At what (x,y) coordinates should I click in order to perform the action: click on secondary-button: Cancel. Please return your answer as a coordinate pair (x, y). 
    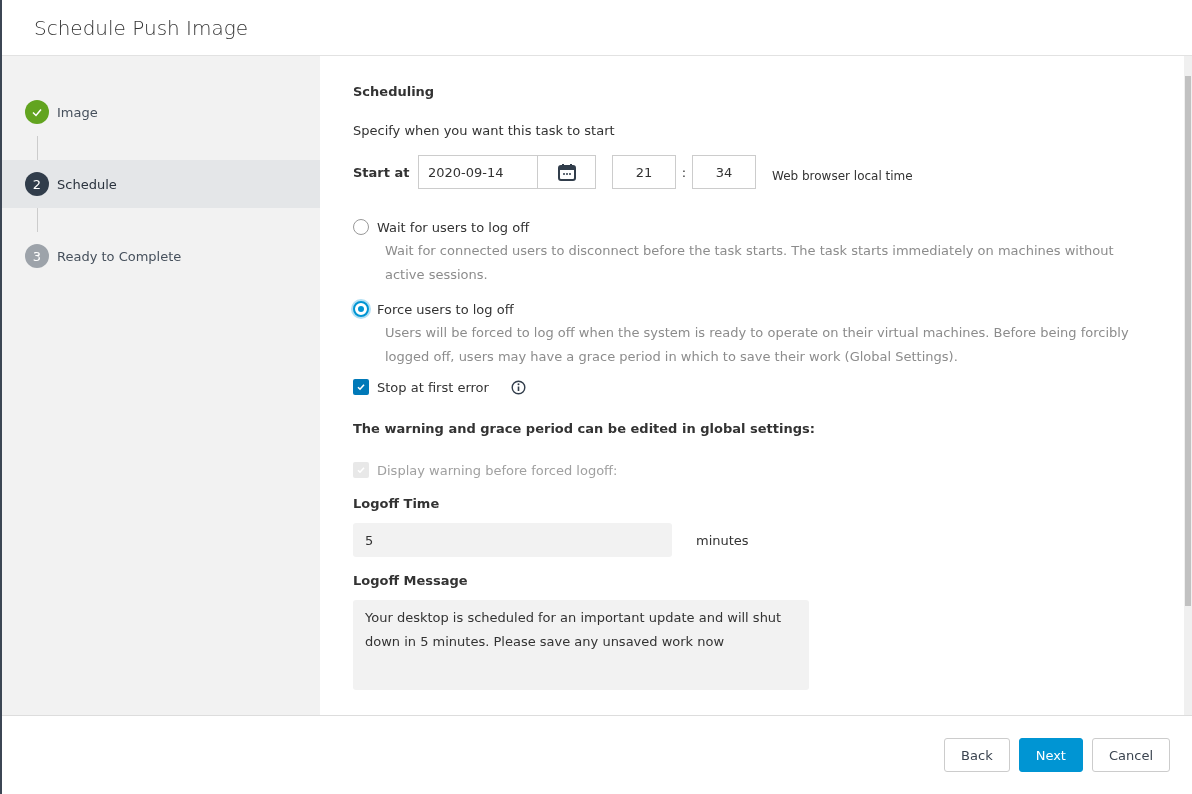
    Looking at the image, I should click on (1130, 755).